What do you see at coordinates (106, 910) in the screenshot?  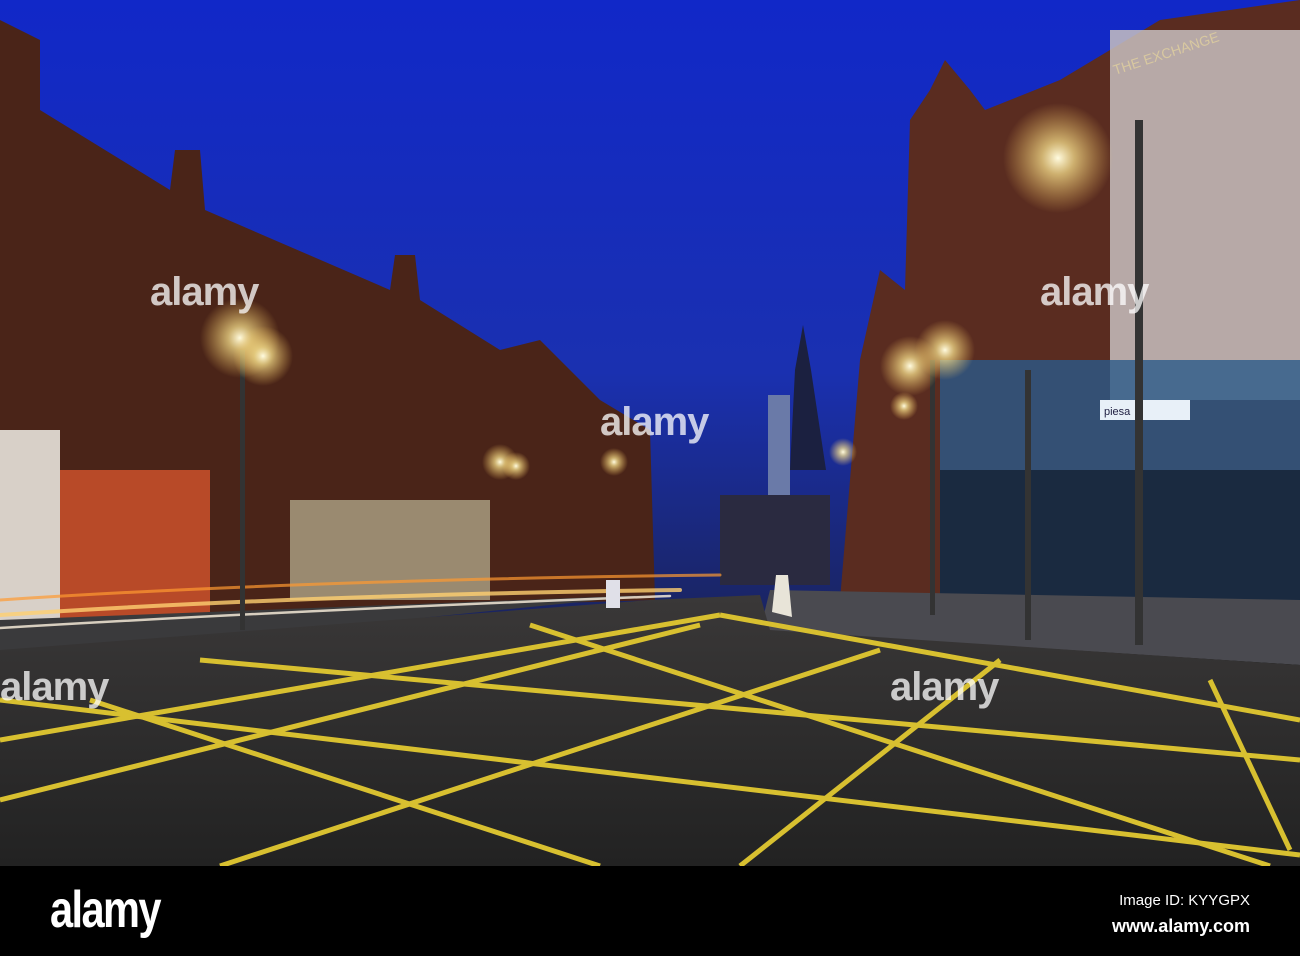 I see `alamy-logo: alamy` at bounding box center [106, 910].